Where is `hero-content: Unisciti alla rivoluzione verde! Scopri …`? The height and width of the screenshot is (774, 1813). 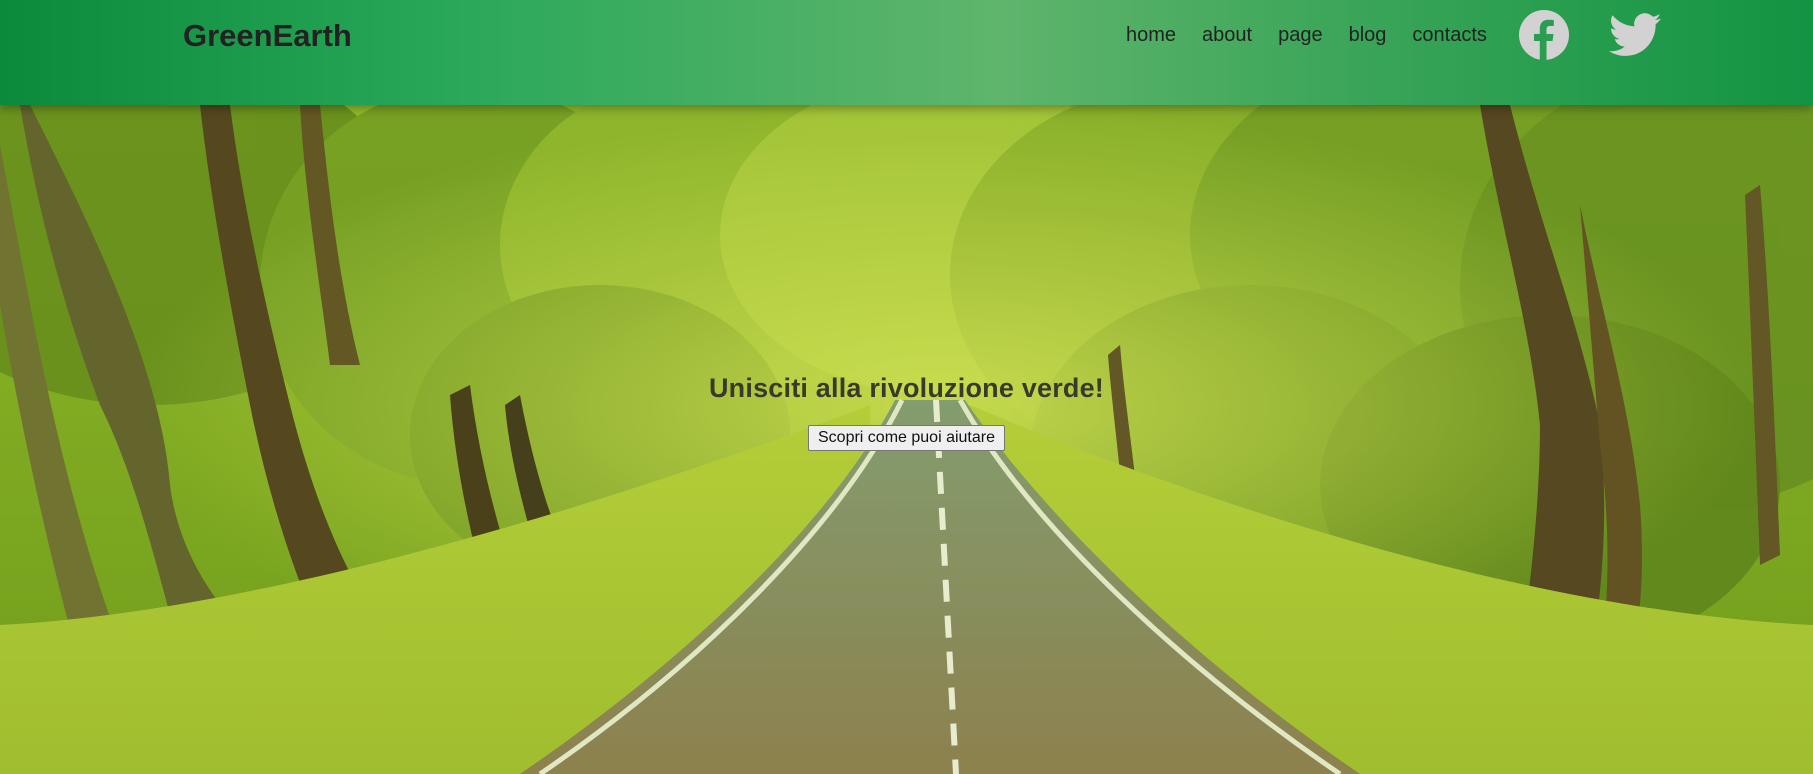 hero-content: Unisciti alla rivoluzione verde! Scopri … is located at coordinates (906, 412).